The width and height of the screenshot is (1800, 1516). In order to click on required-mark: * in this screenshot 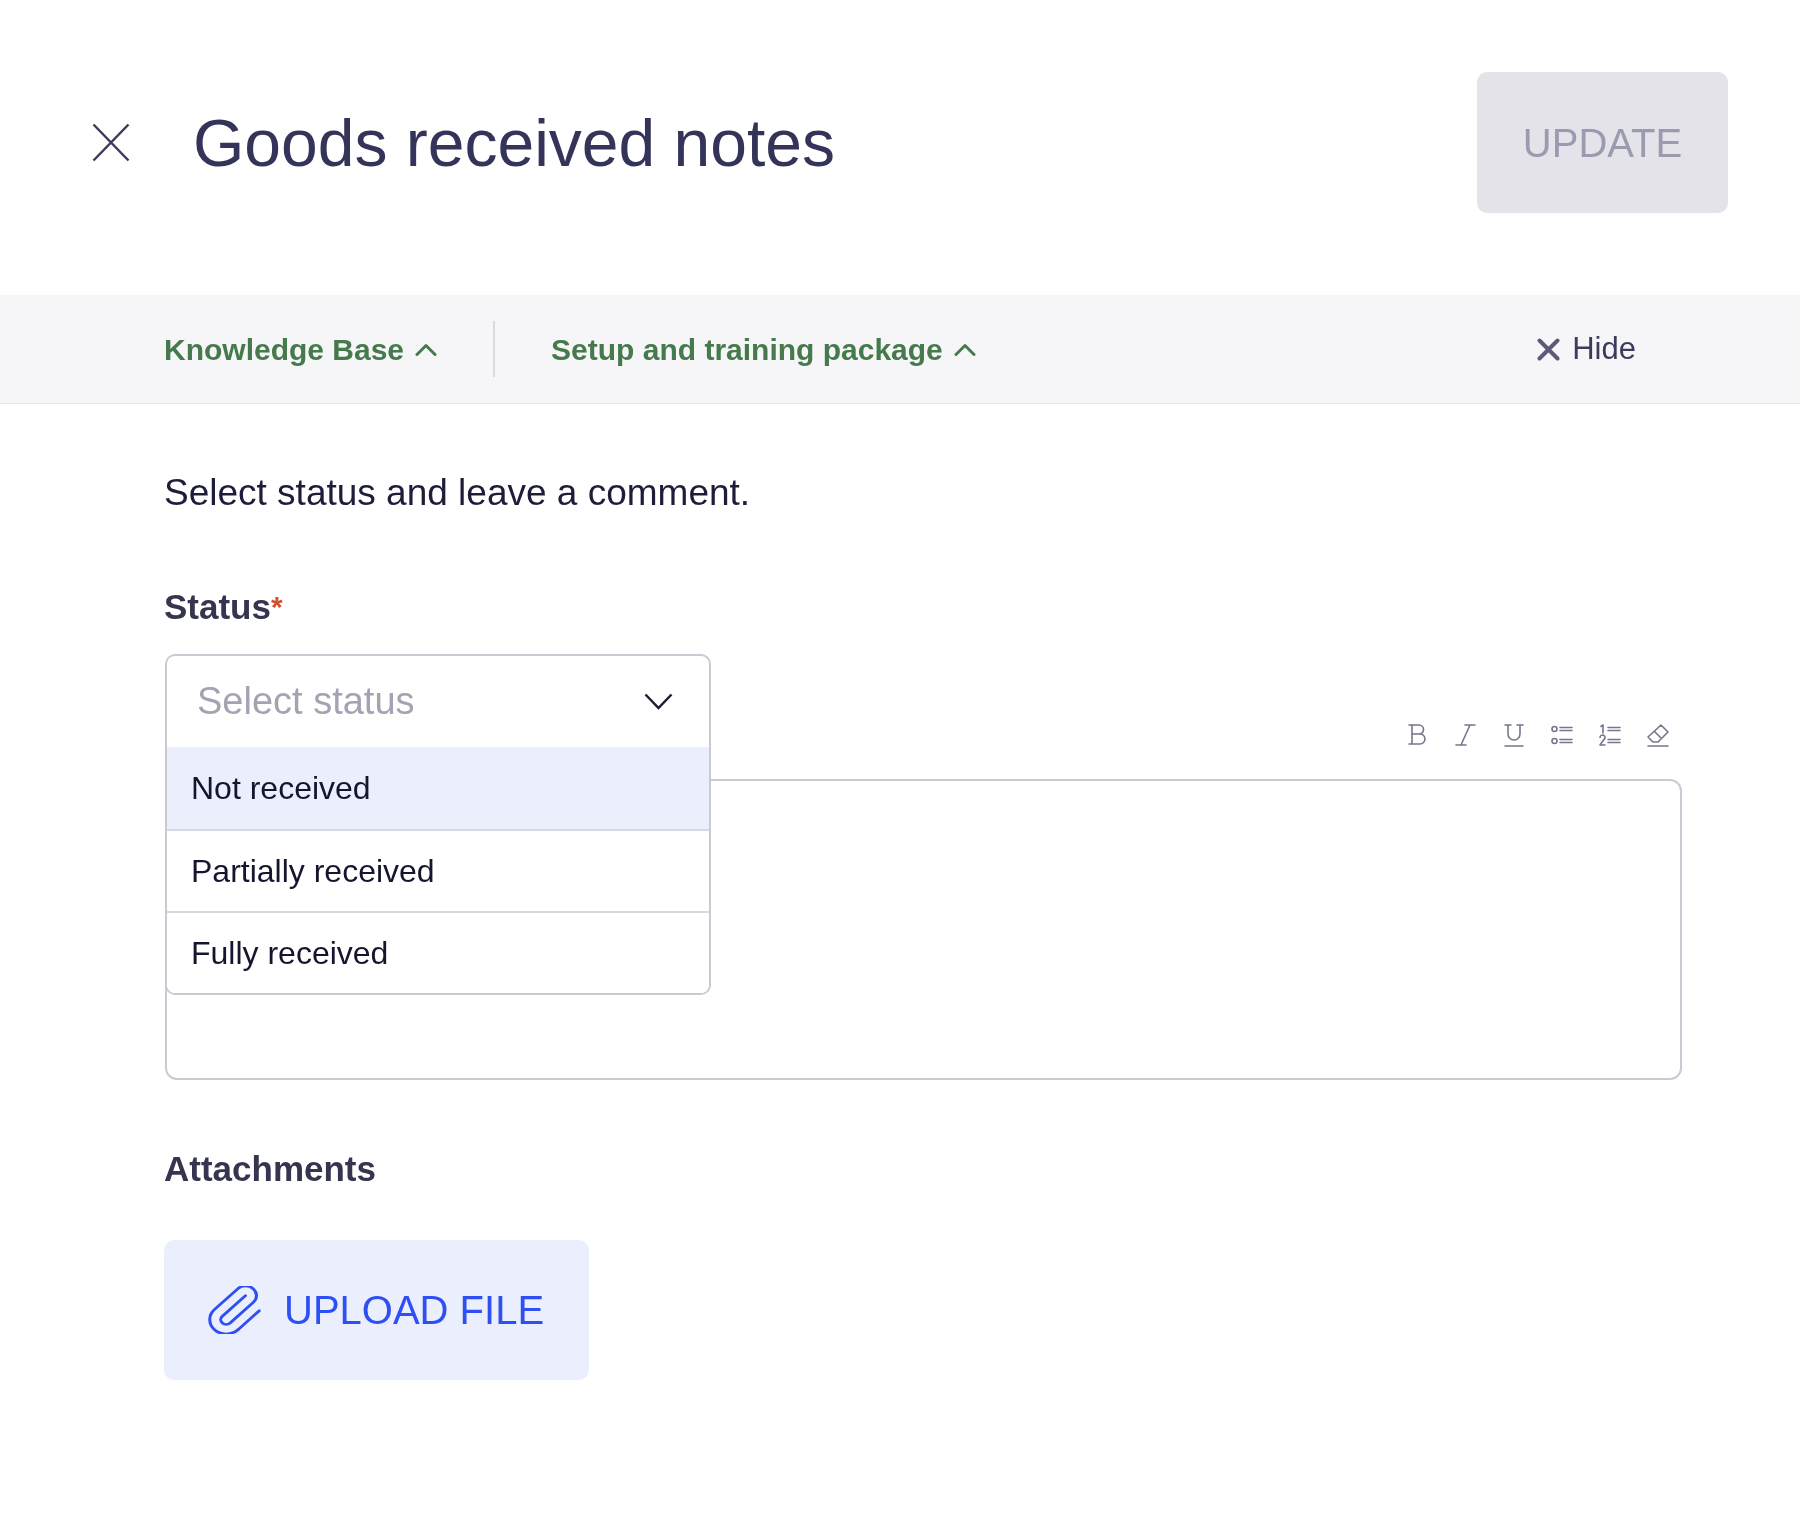, I will do `click(276, 607)`.